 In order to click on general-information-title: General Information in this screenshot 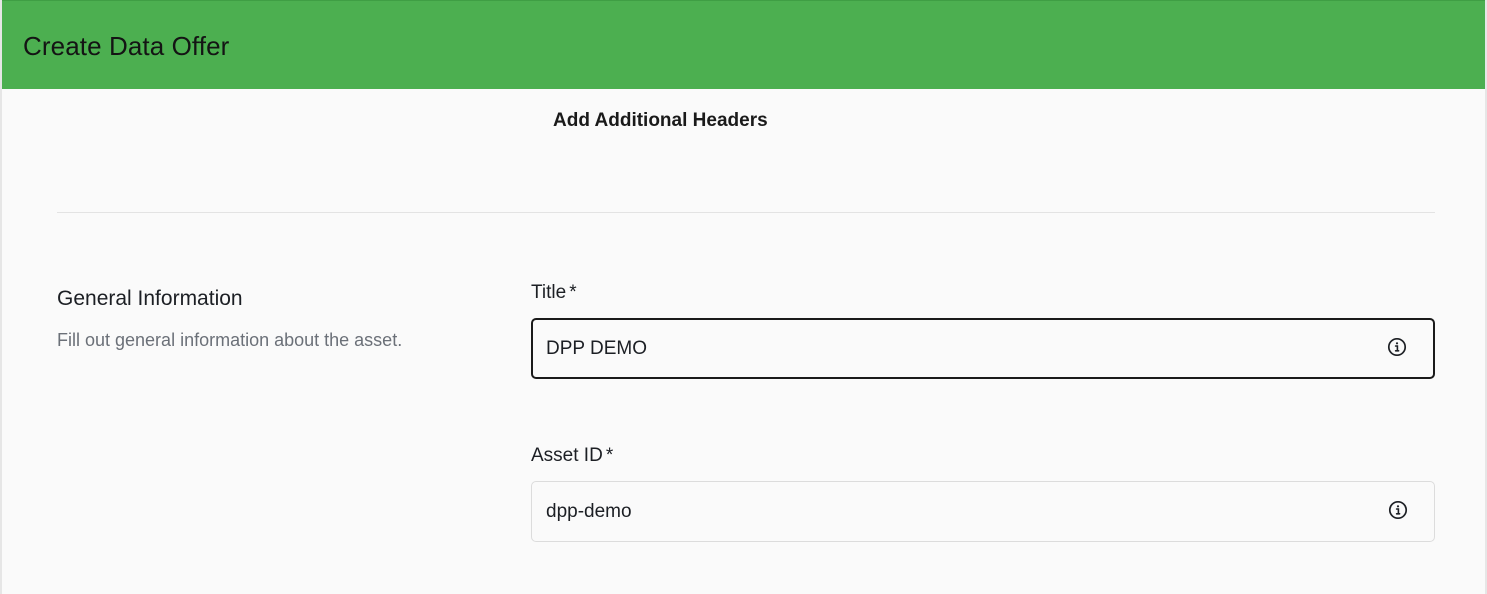, I will do `click(150, 298)`.